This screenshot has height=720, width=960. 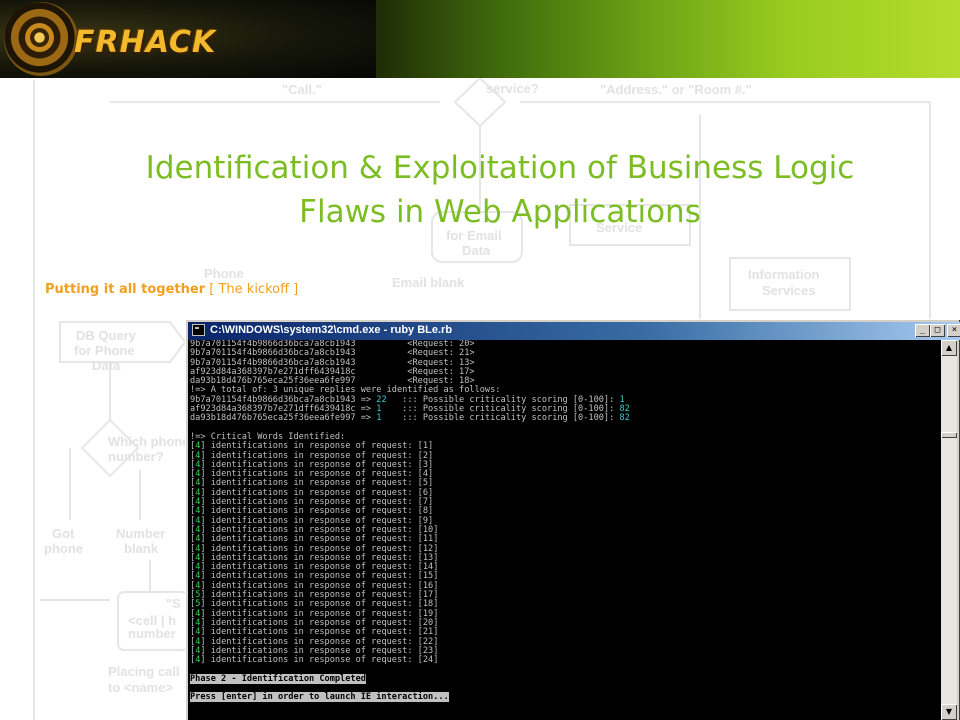 What do you see at coordinates (63, 548) in the screenshot?
I see `svg-text: phone` at bounding box center [63, 548].